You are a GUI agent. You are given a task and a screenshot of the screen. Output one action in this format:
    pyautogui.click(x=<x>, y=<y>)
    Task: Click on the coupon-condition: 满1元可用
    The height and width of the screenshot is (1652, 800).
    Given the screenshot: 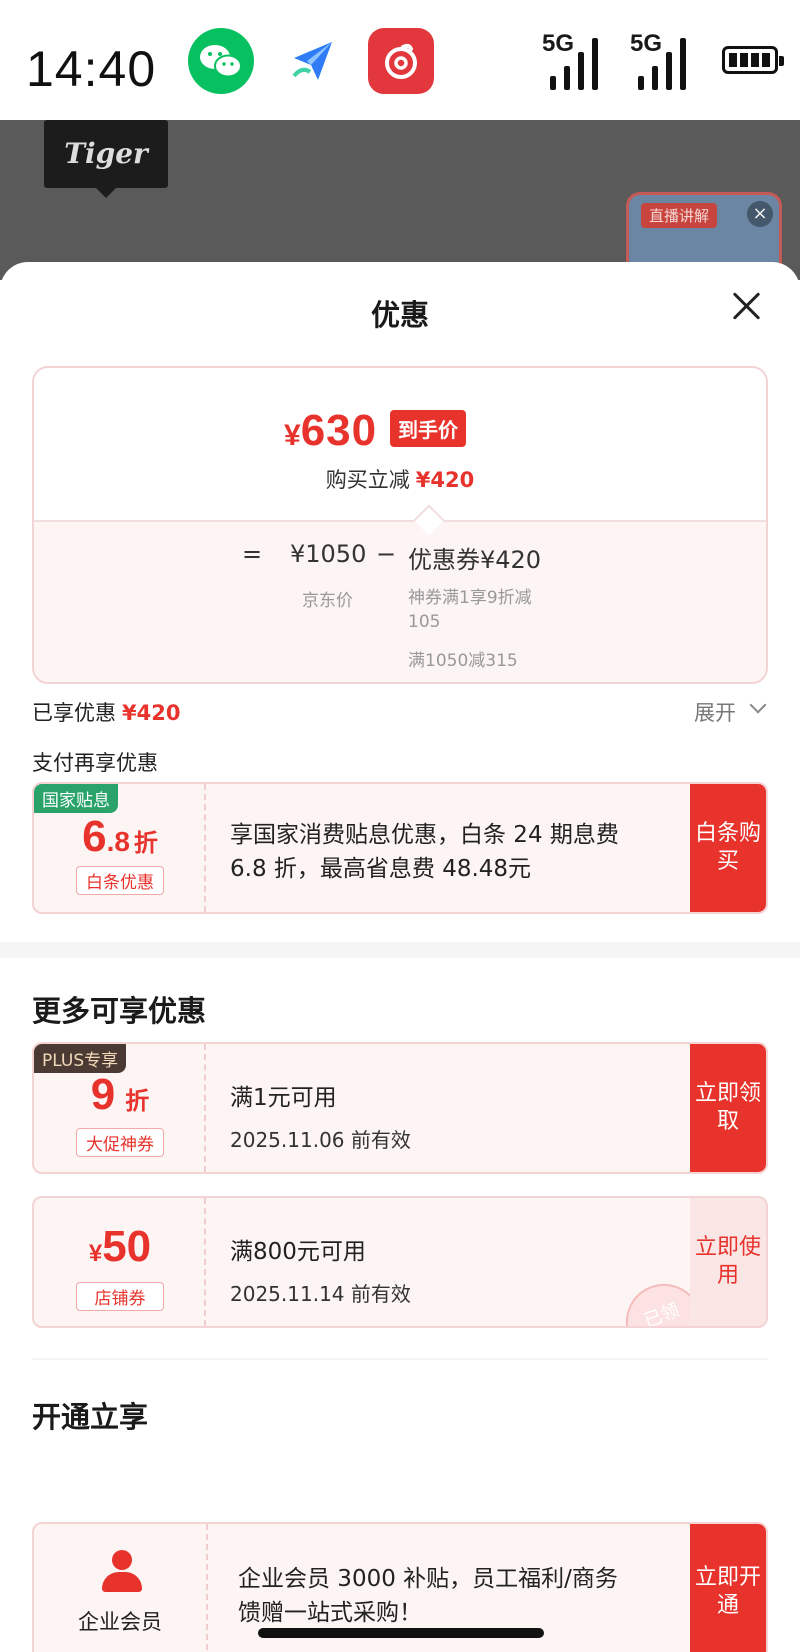 What is the action you would take?
    pyautogui.click(x=283, y=1098)
    